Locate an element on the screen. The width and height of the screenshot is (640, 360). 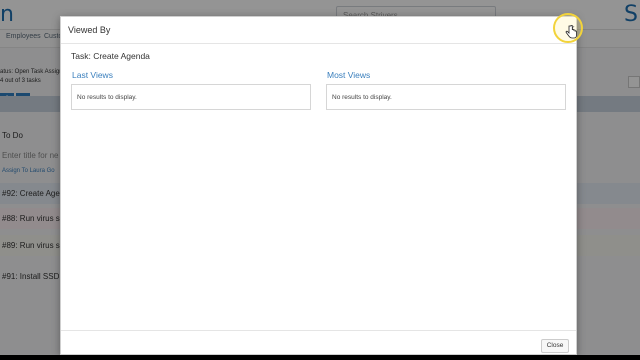
close-icon: × is located at coordinates (572, 29).